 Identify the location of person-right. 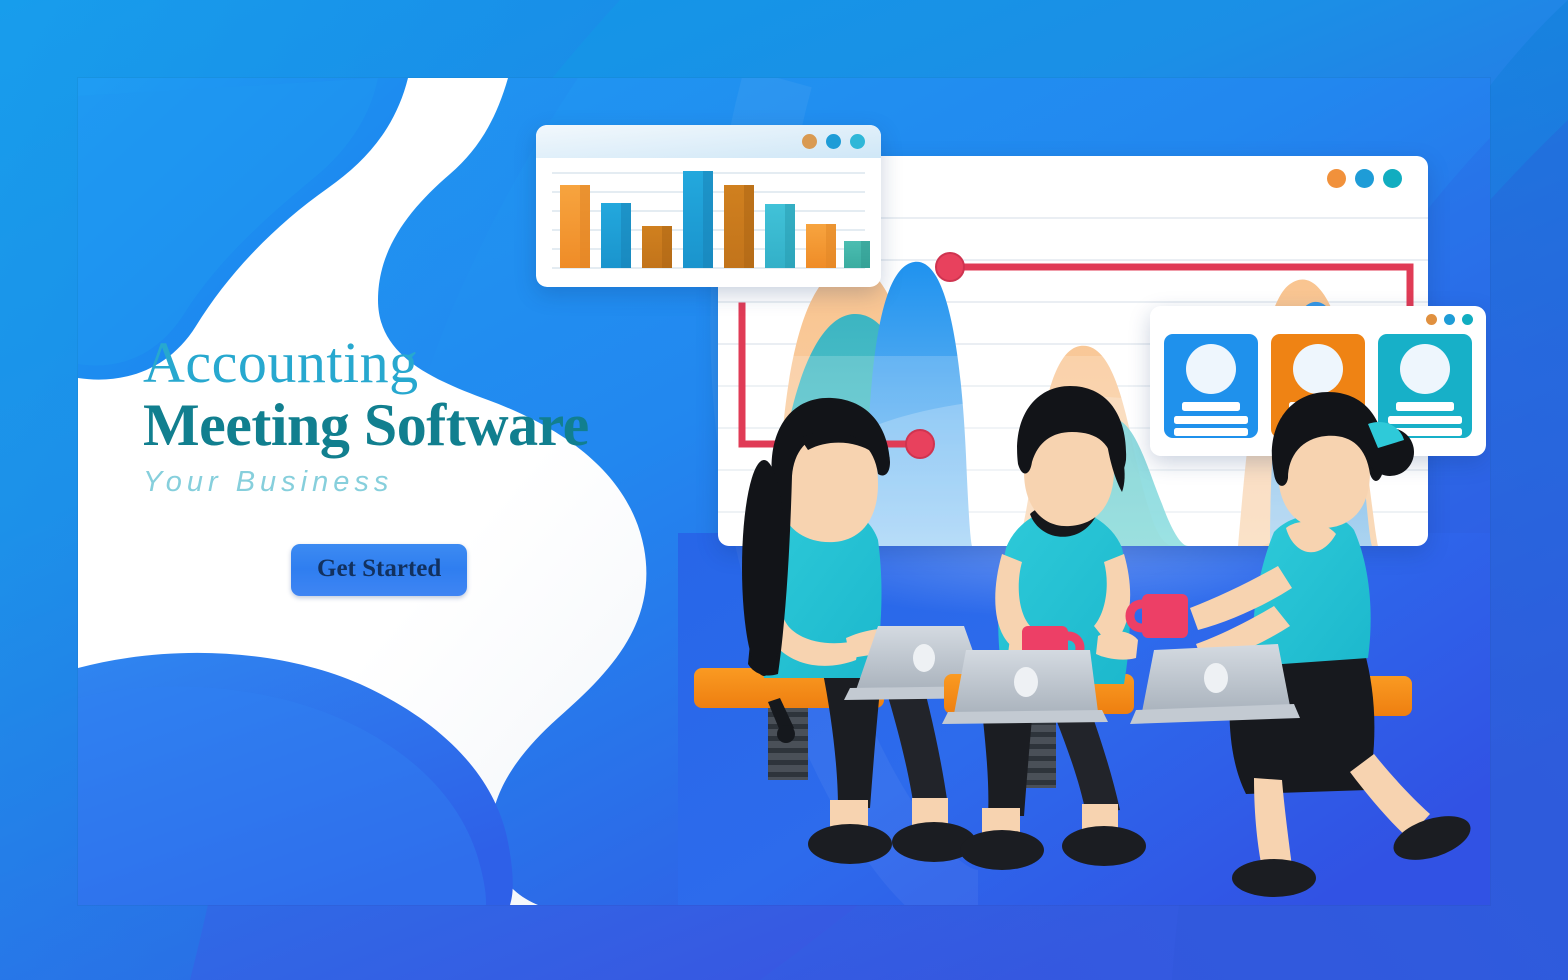
(1298, 644).